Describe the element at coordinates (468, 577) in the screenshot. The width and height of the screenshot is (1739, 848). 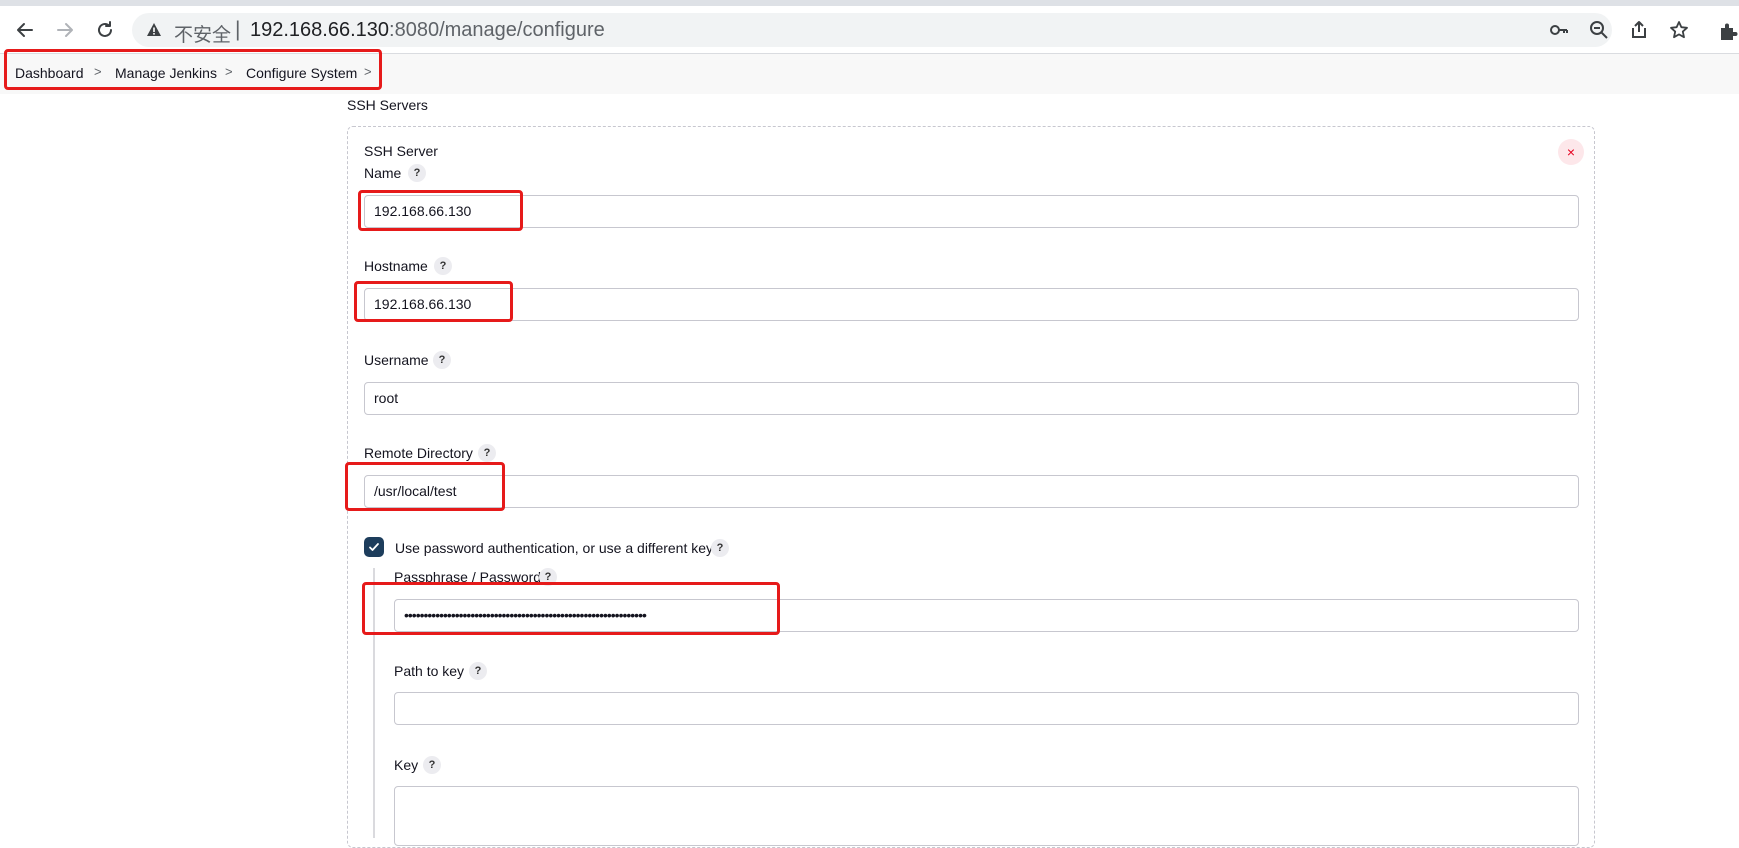
I see `passphrase-label: Passphrase / Password` at that location.